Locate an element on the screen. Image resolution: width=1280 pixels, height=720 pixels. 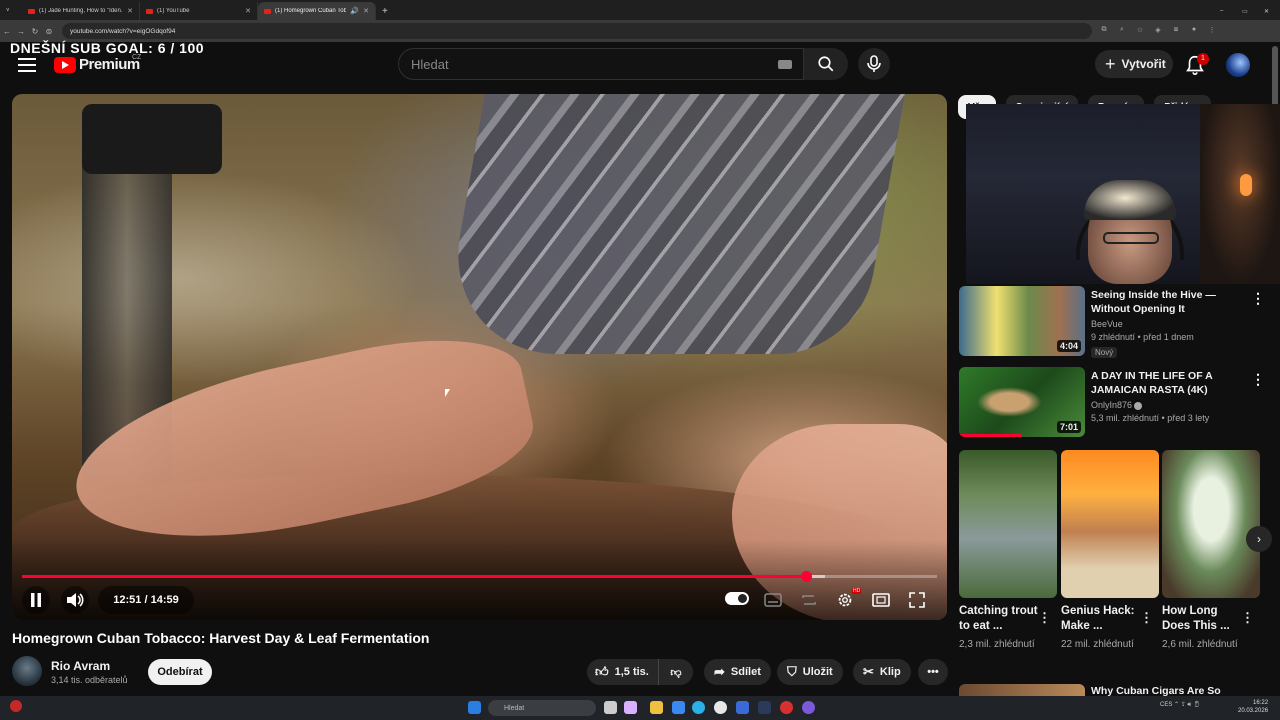
taskbar-search: Hledat is located at coordinates (542, 708).